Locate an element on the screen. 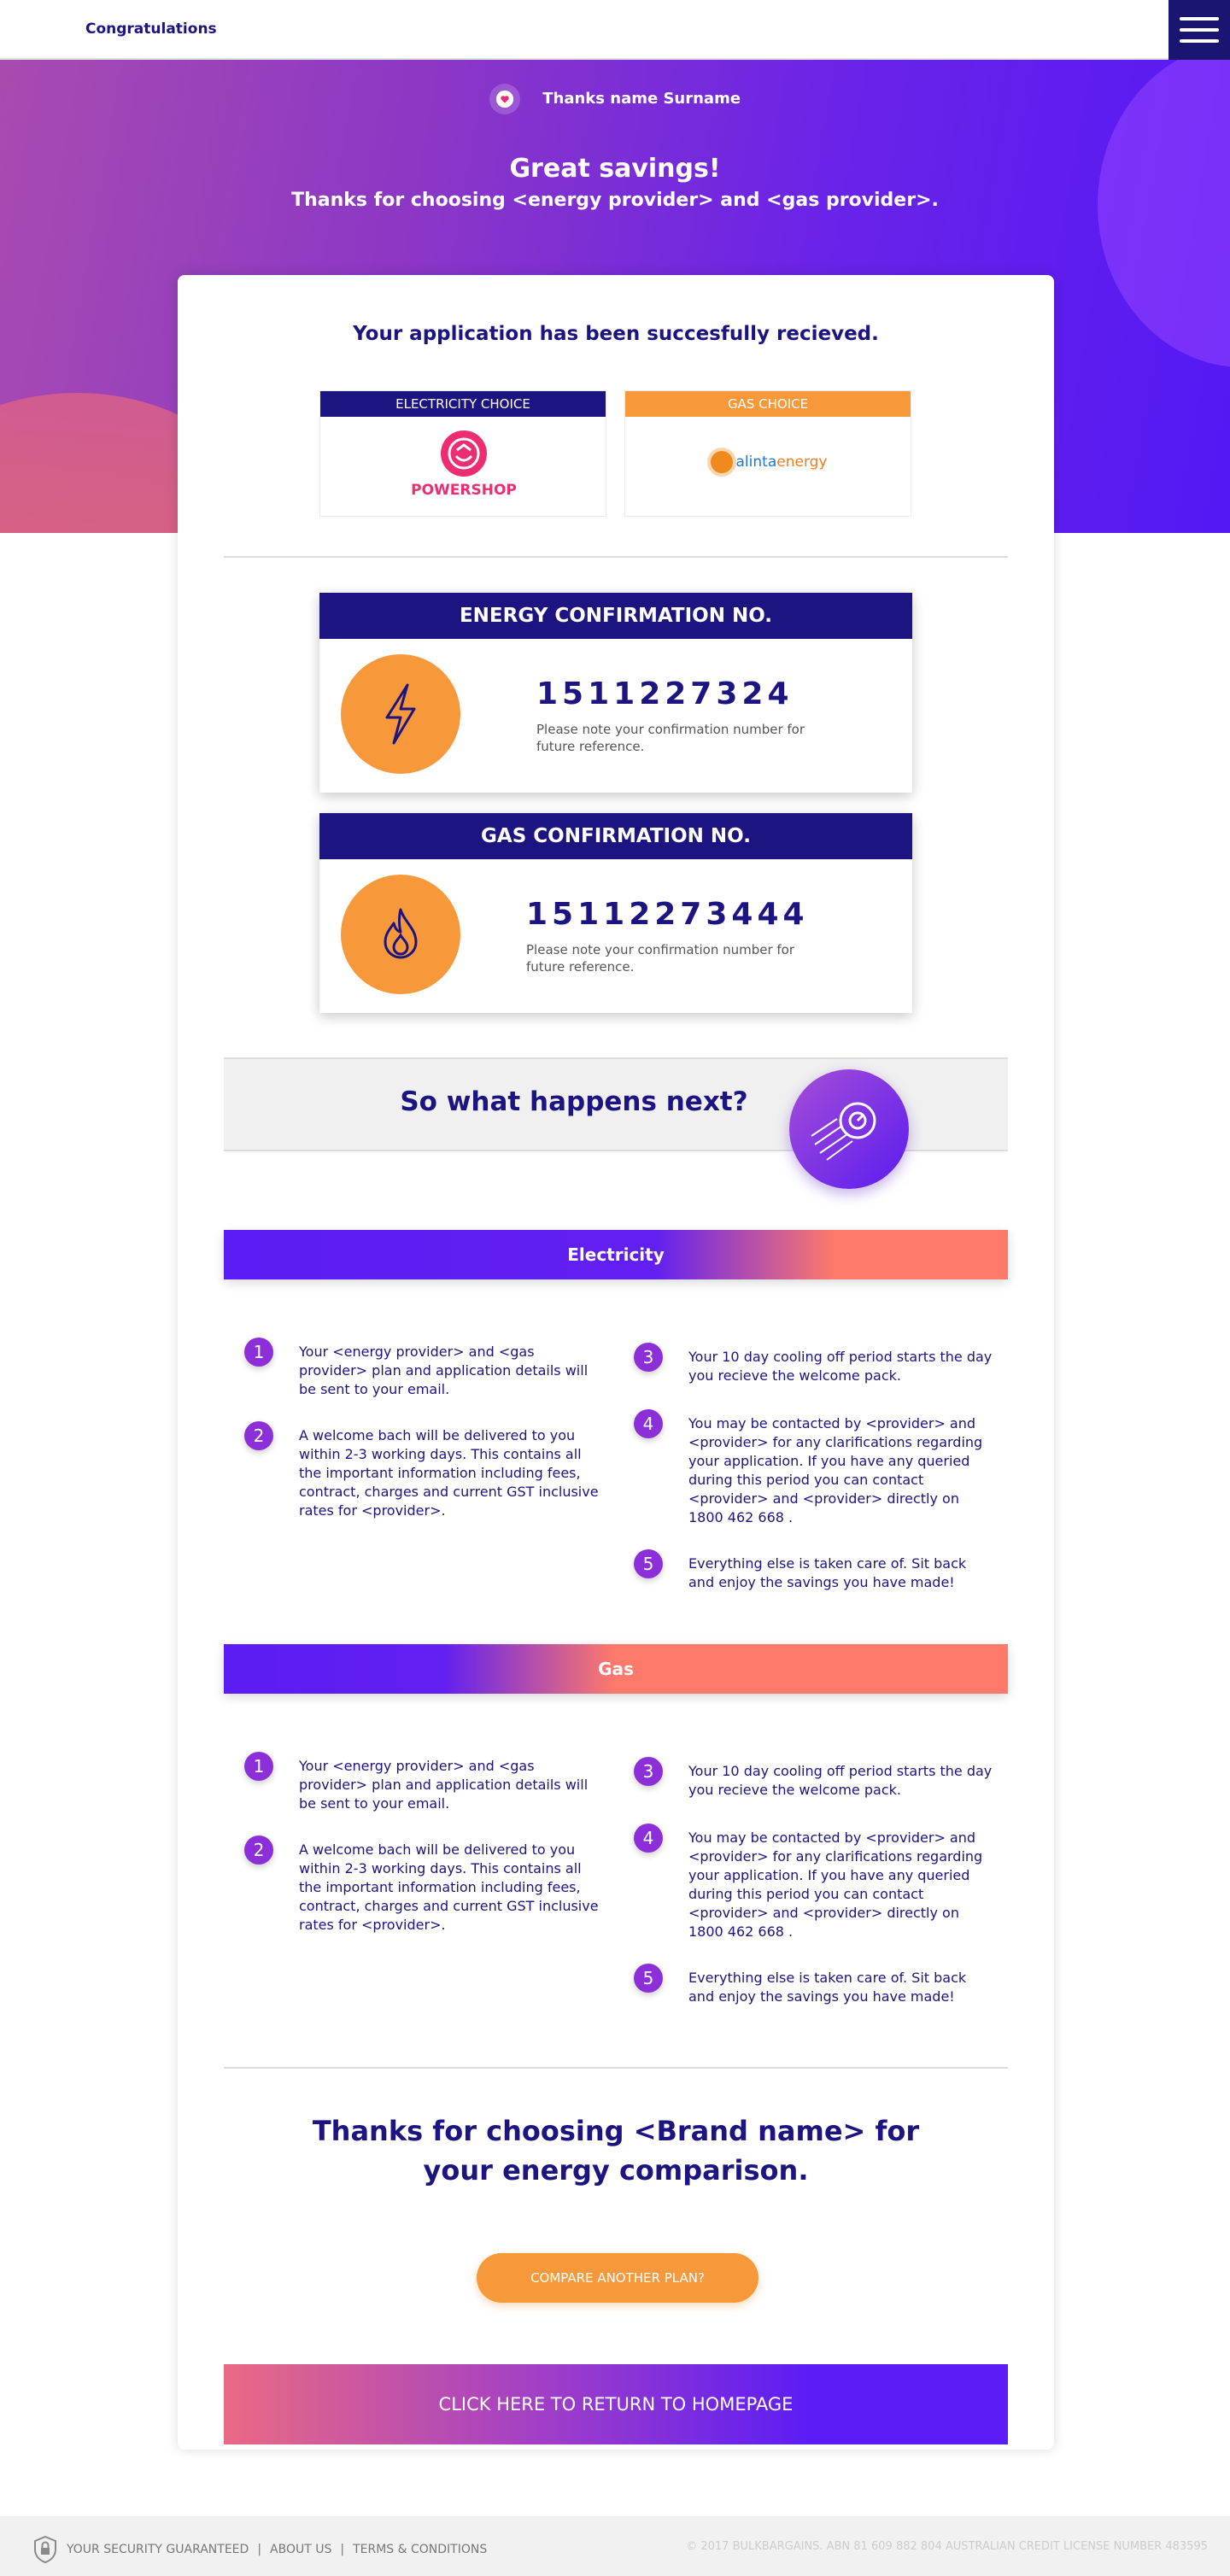 This screenshot has height=2576, width=1230. gas-confirmation-title: GAS CONFIRMATION NO. is located at coordinates (615, 836).